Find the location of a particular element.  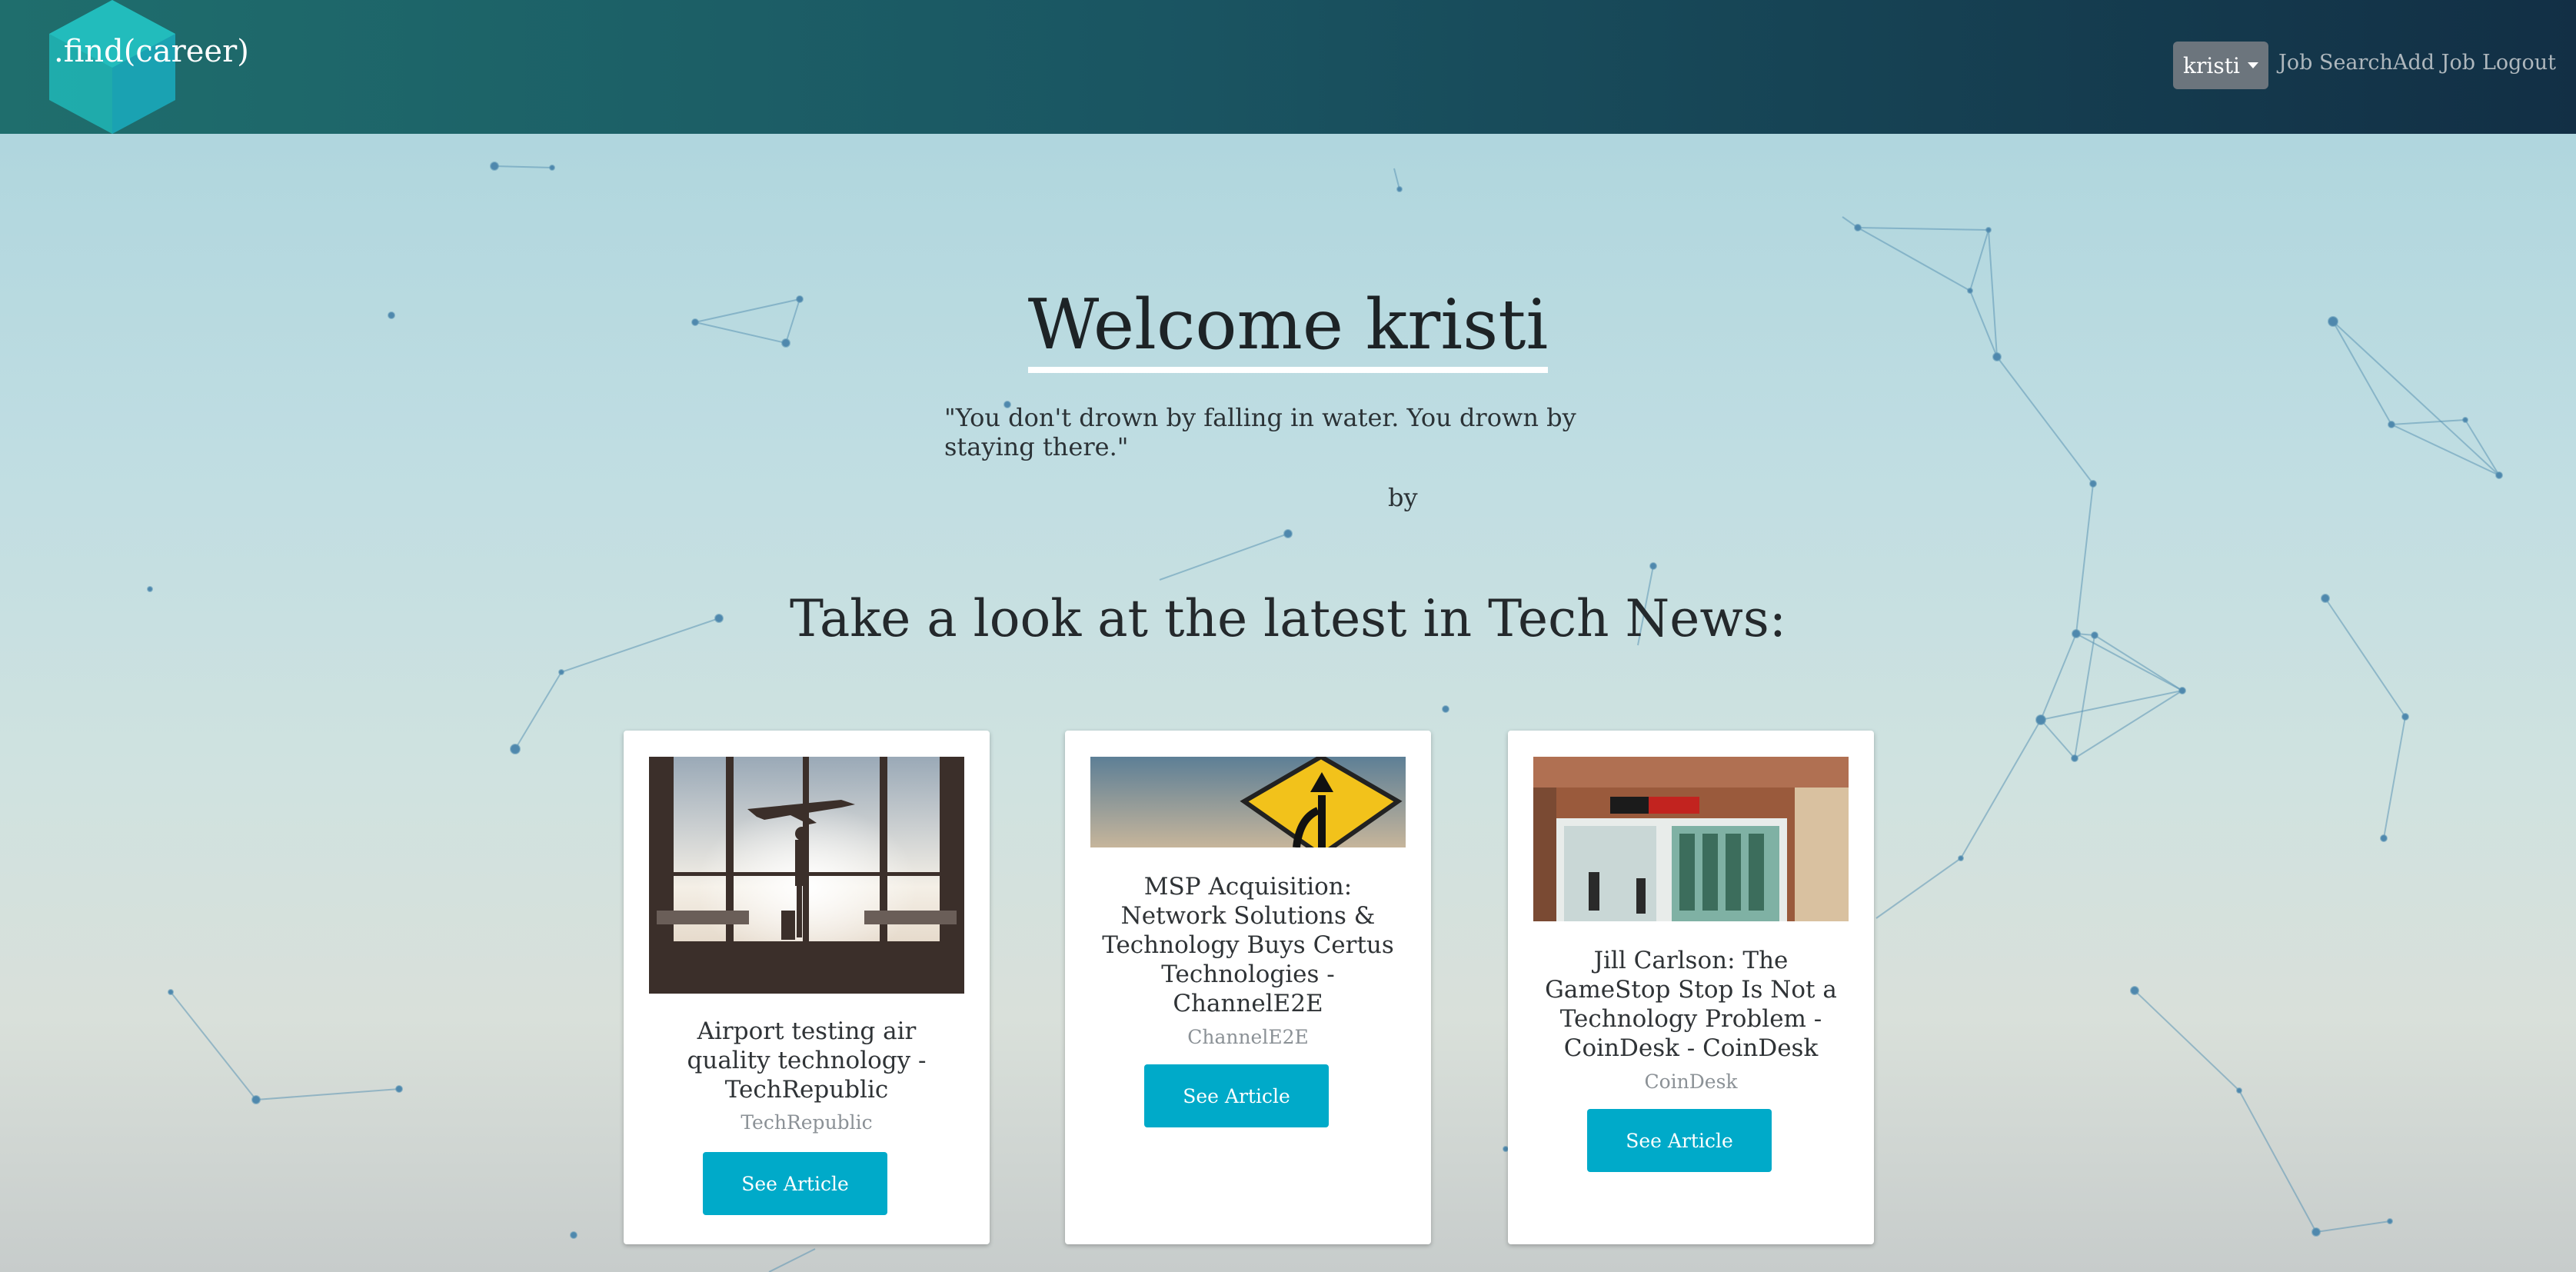

article-source: ChannelE2E is located at coordinates (1248, 1037).